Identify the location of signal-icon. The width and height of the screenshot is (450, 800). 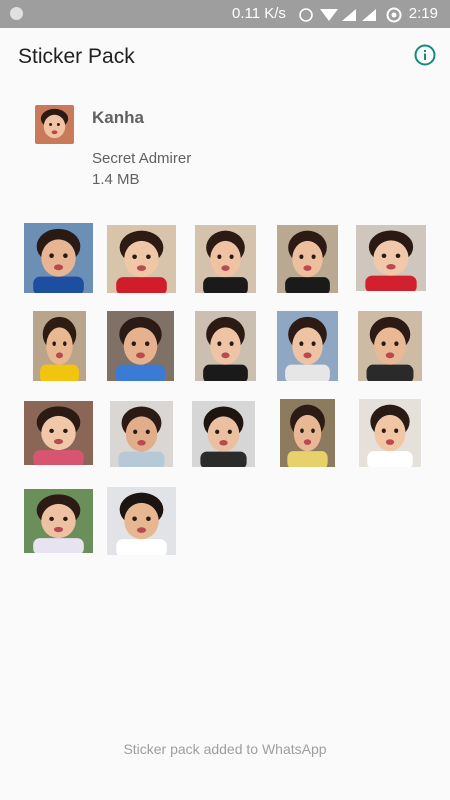
(349, 15).